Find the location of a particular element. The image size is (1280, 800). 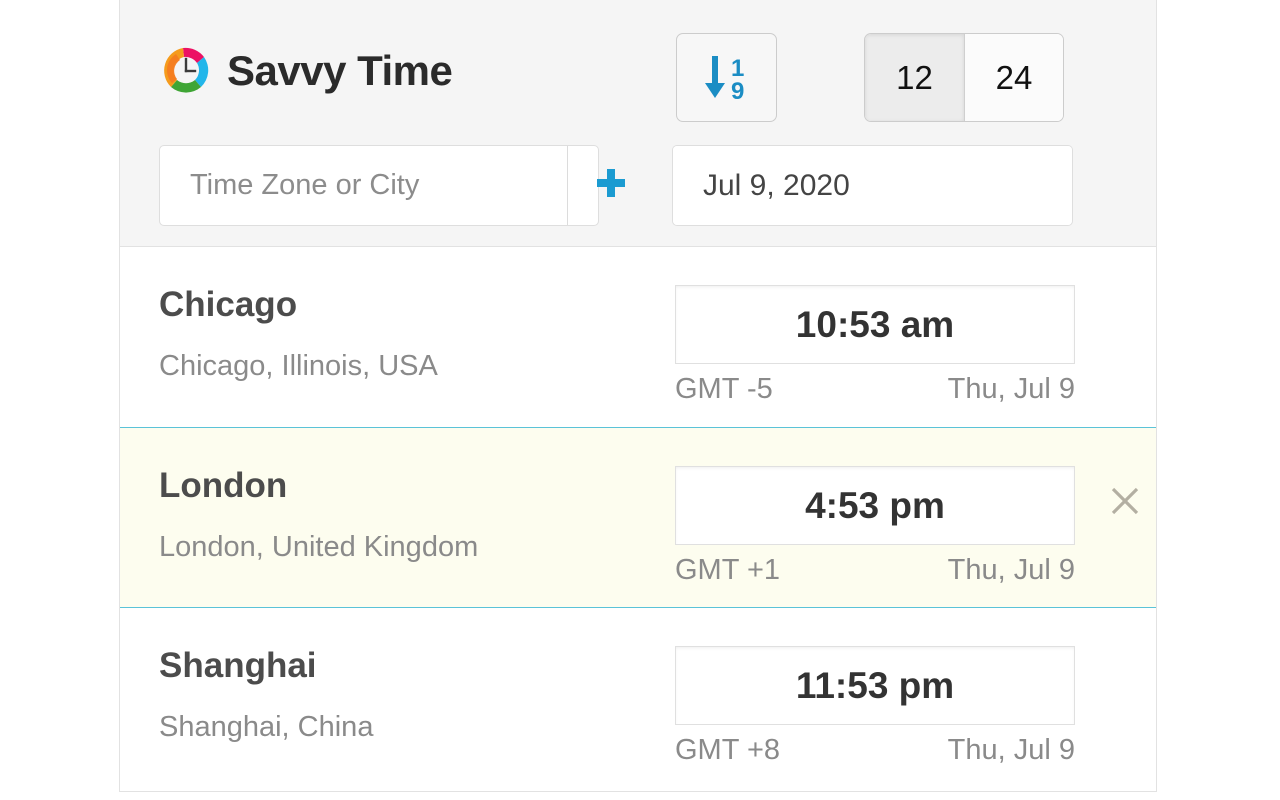

row-time-box: 10:53 am is located at coordinates (875, 324).